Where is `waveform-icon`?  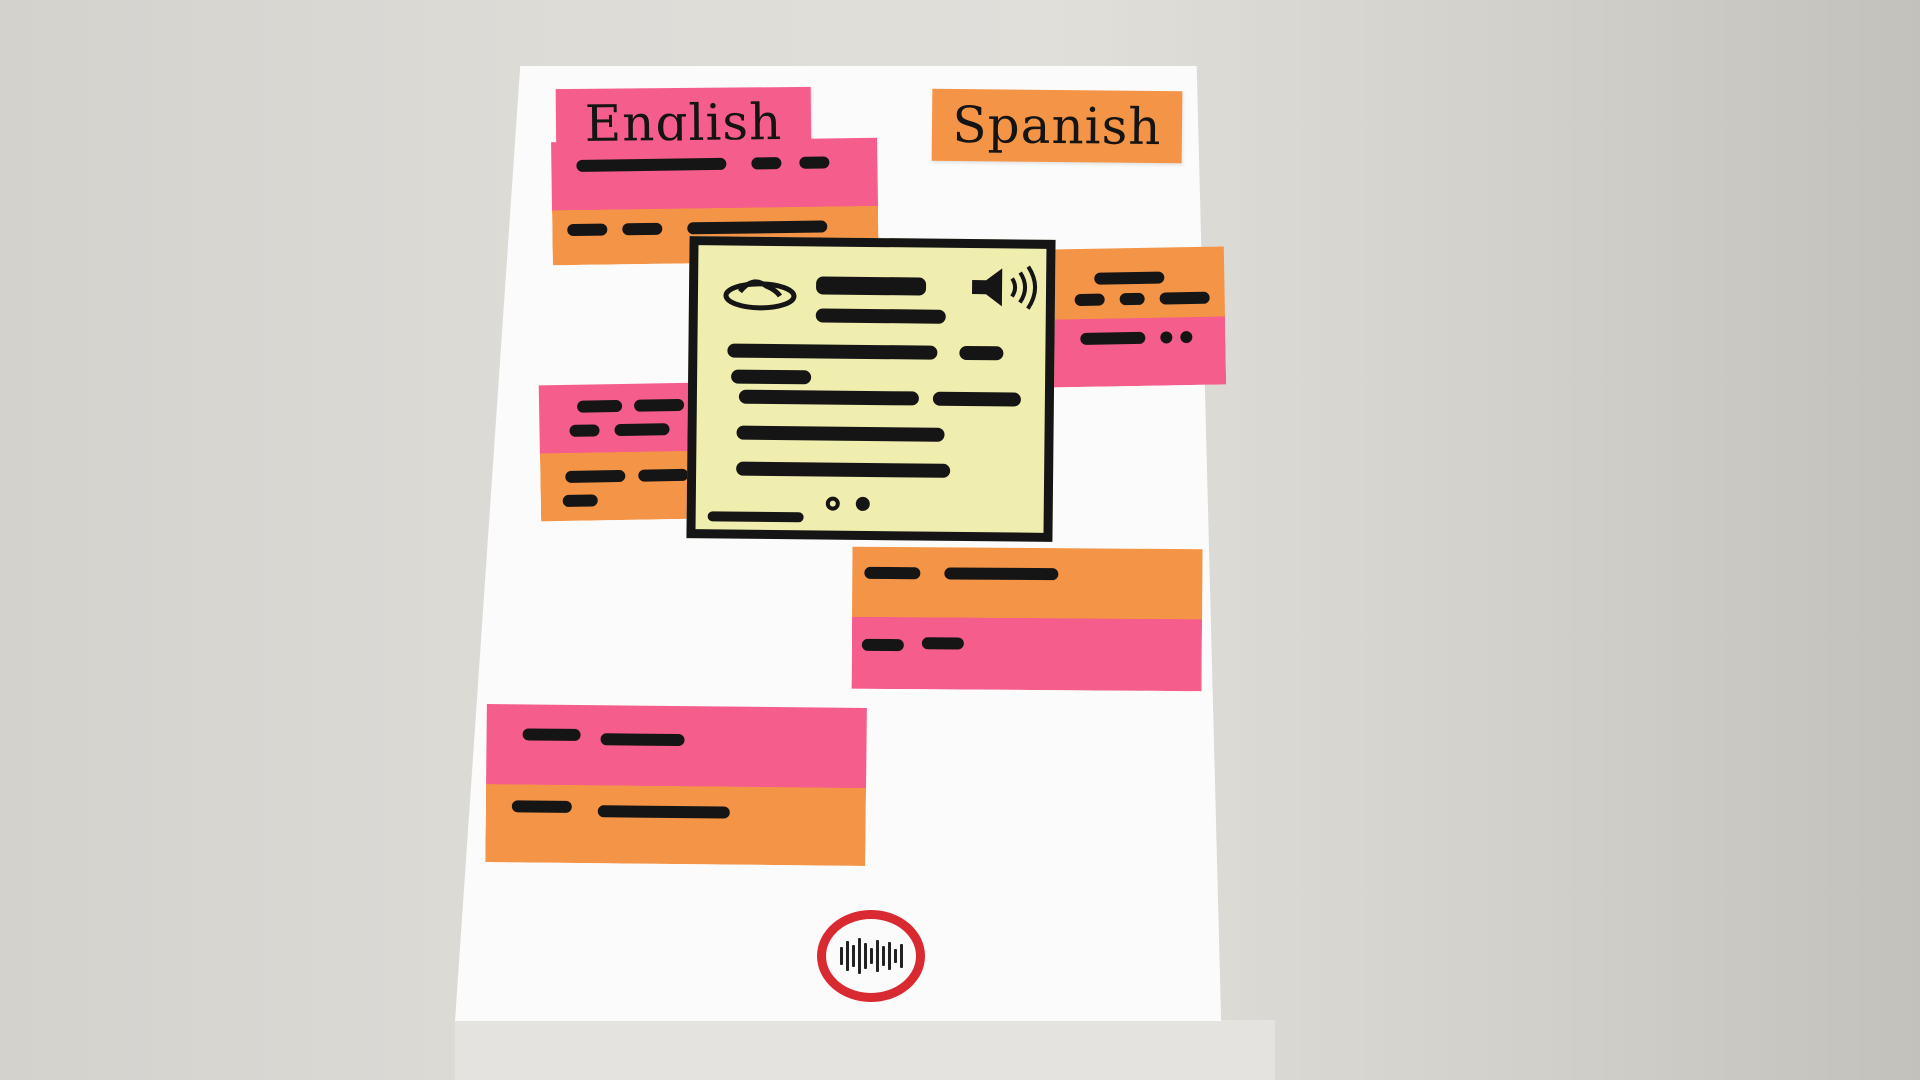
waveform-icon is located at coordinates (871, 956).